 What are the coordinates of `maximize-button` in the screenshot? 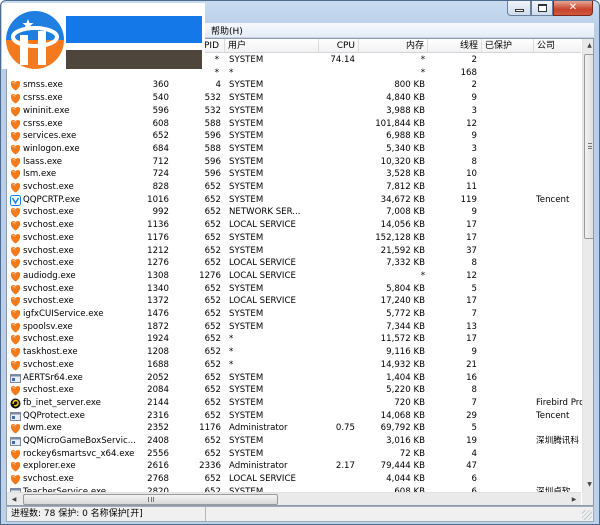 It's located at (542, 8).